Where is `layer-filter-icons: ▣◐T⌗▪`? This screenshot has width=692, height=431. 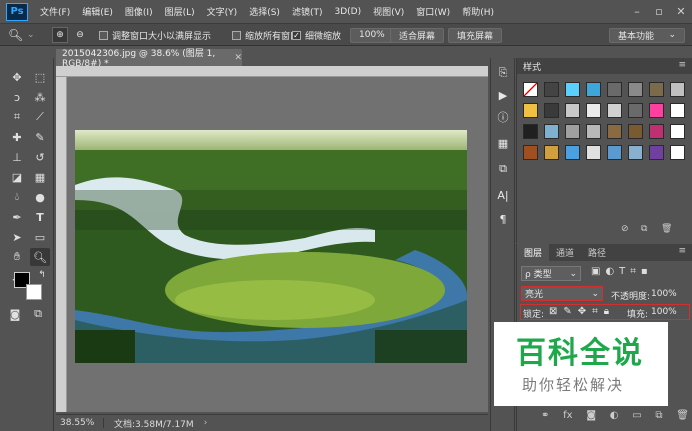 layer-filter-icons: ▣◐T⌗▪ is located at coordinates (622, 271).